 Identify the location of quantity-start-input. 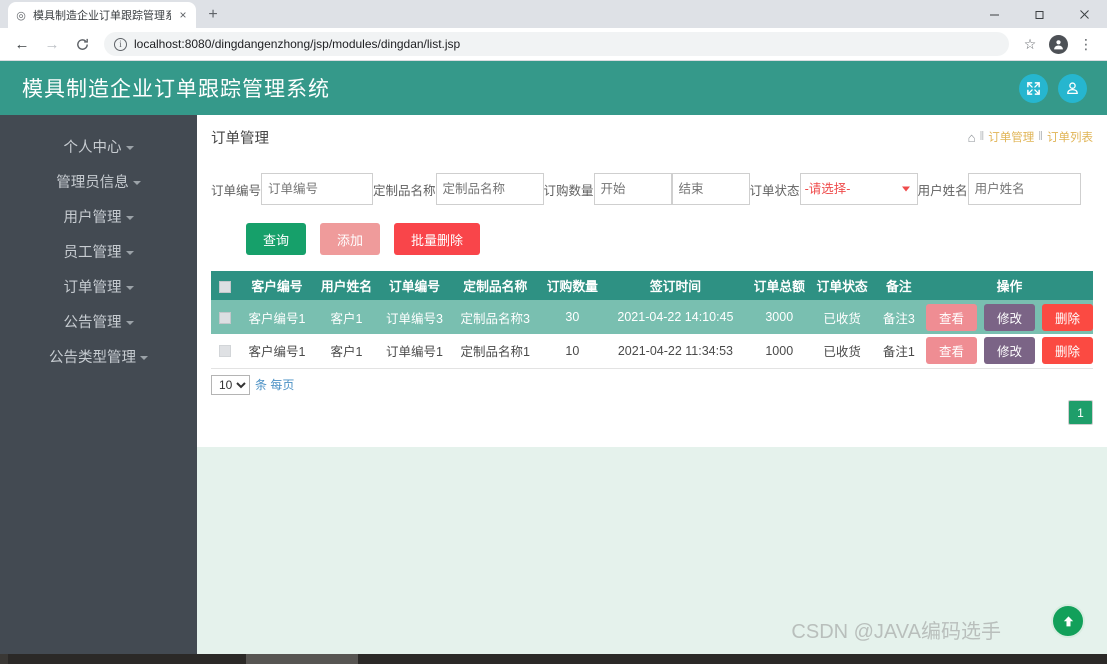
(632, 189).